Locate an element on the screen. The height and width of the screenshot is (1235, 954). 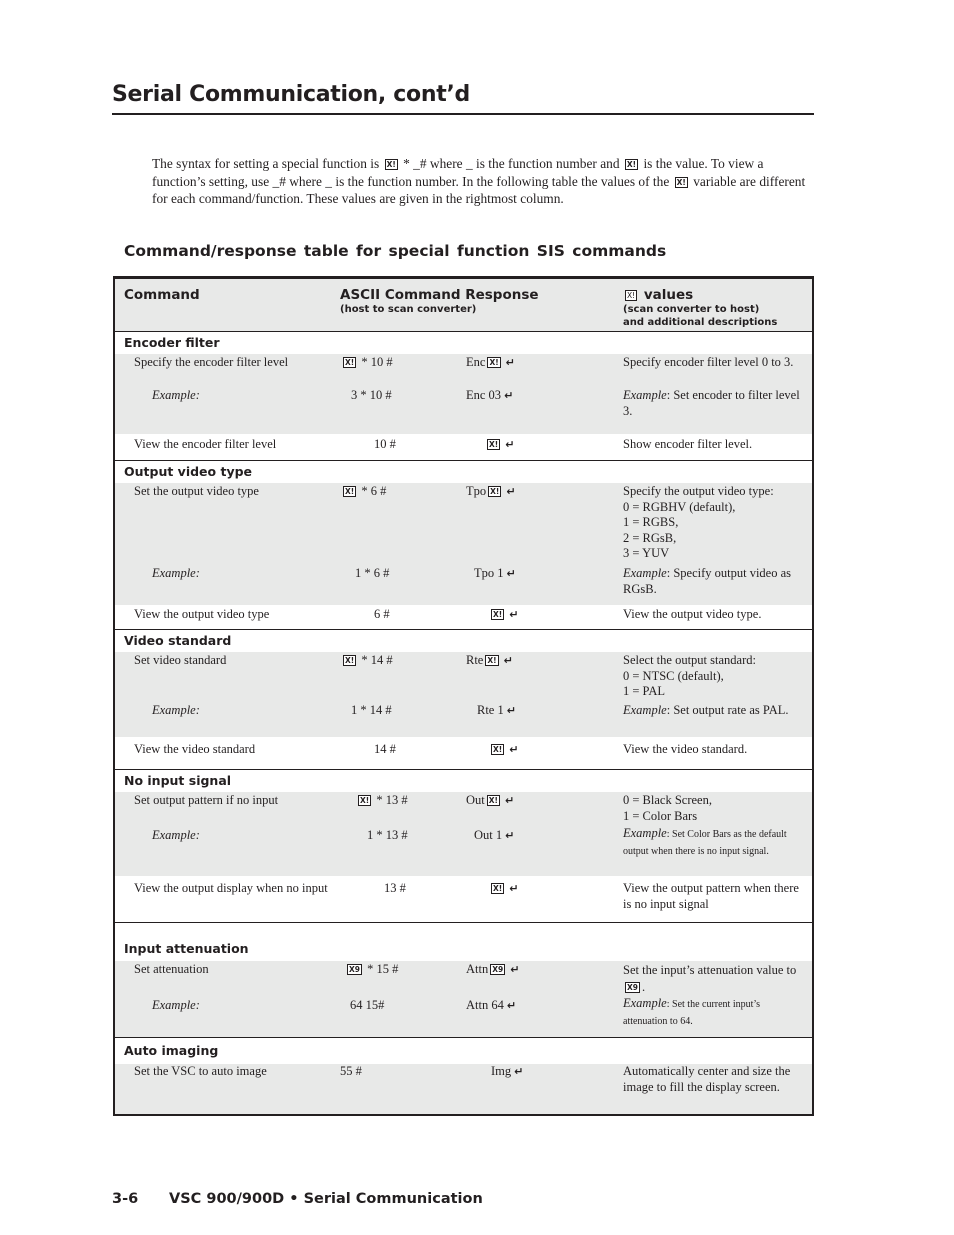
desc-line: Specify the output video type: is located at coordinates (698, 491).